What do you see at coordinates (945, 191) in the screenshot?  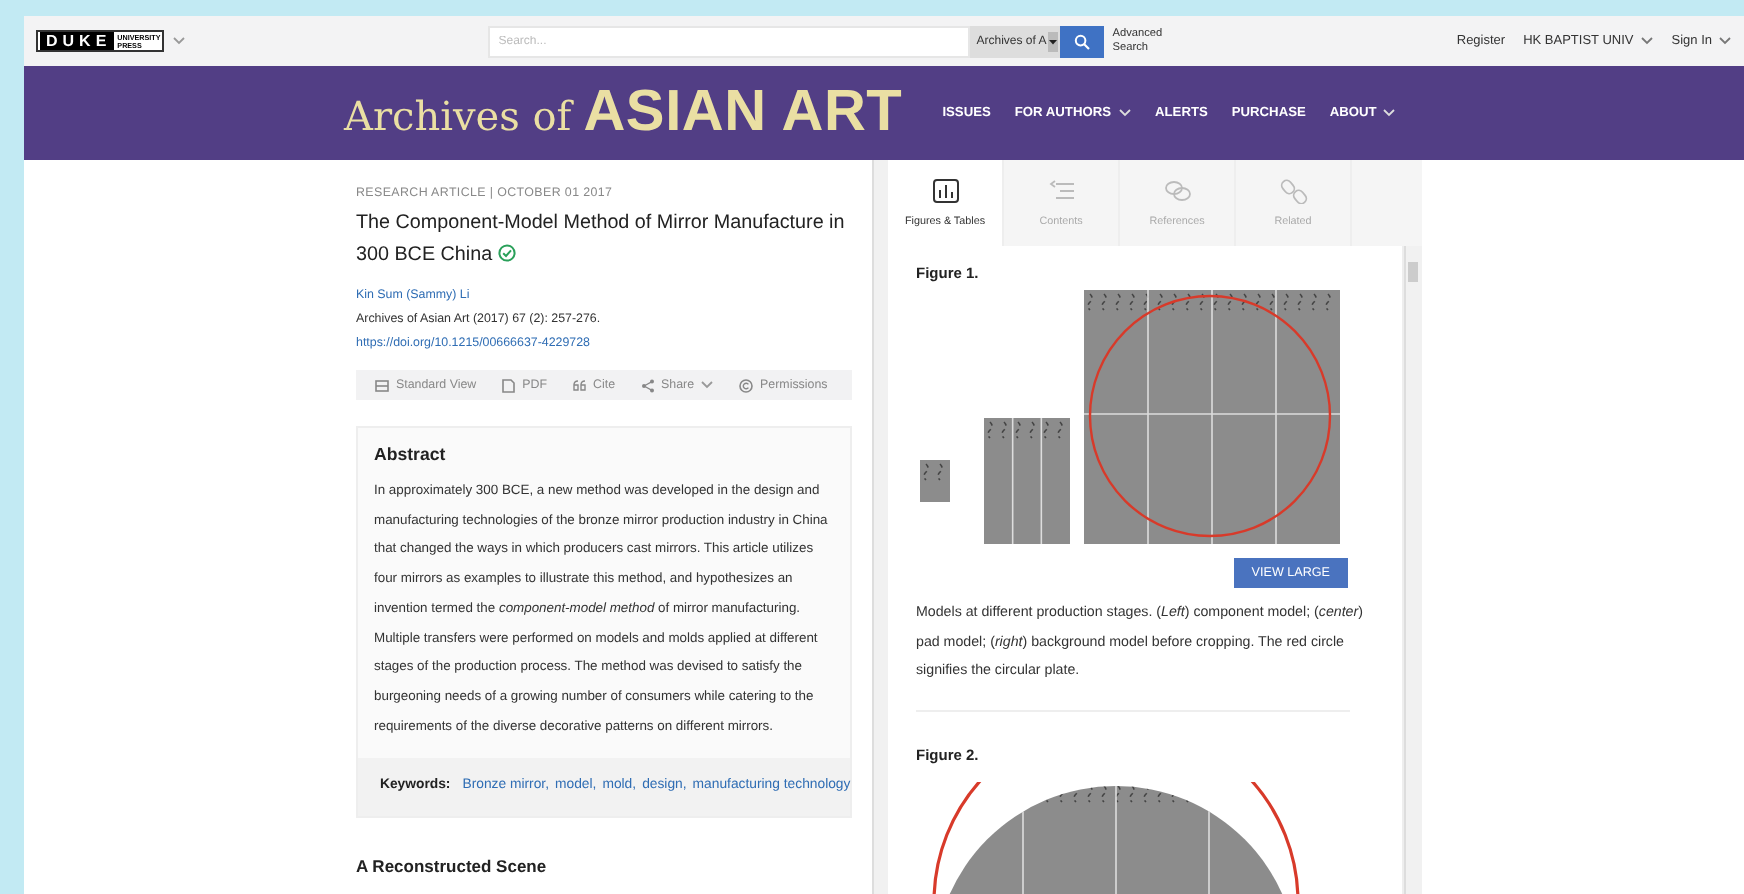 I see `chart-icon` at bounding box center [945, 191].